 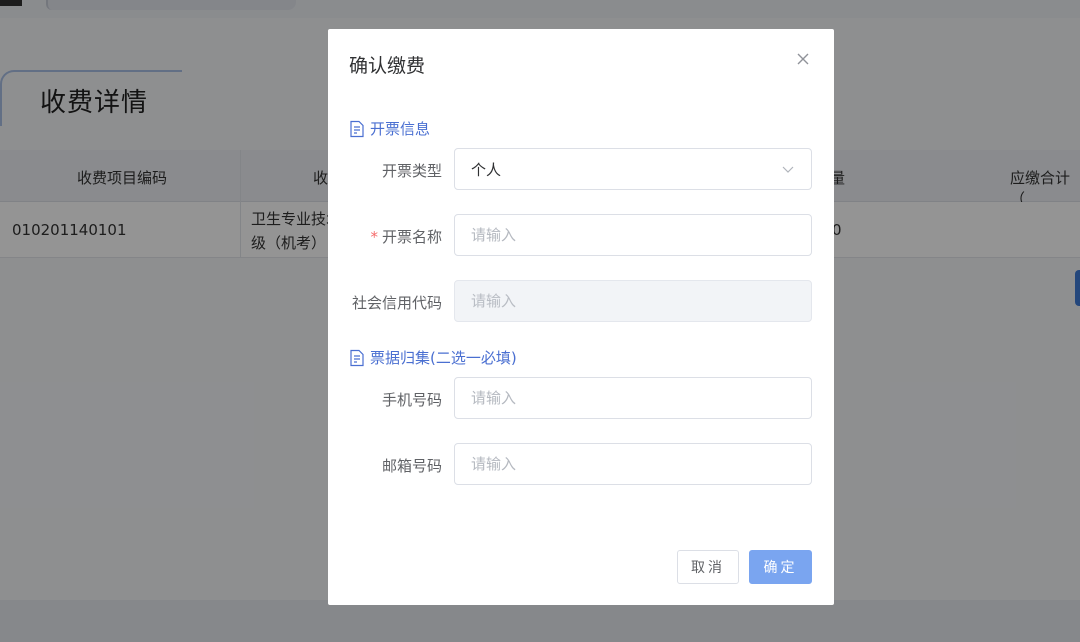 I want to click on invoice-type-value: 个人, so click(x=486, y=169).